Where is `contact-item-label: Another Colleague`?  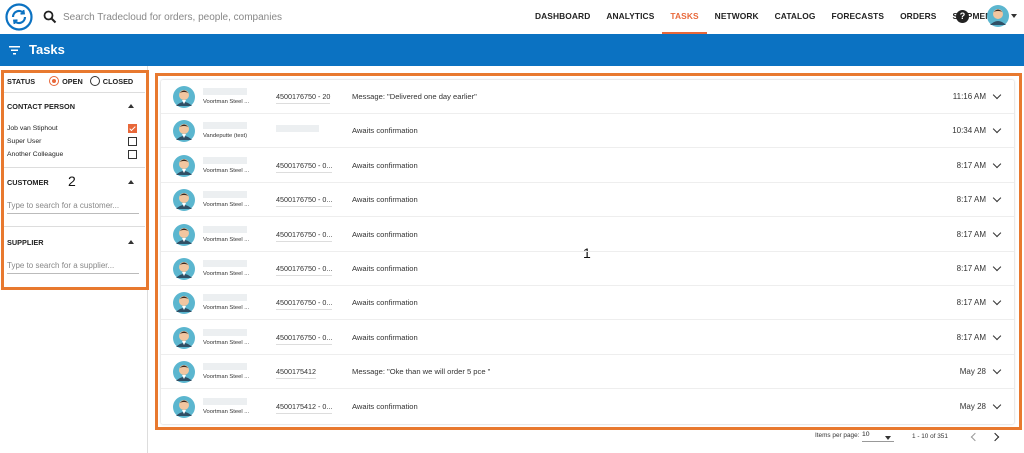
contact-item-label: Another Colleague is located at coordinates (35, 154).